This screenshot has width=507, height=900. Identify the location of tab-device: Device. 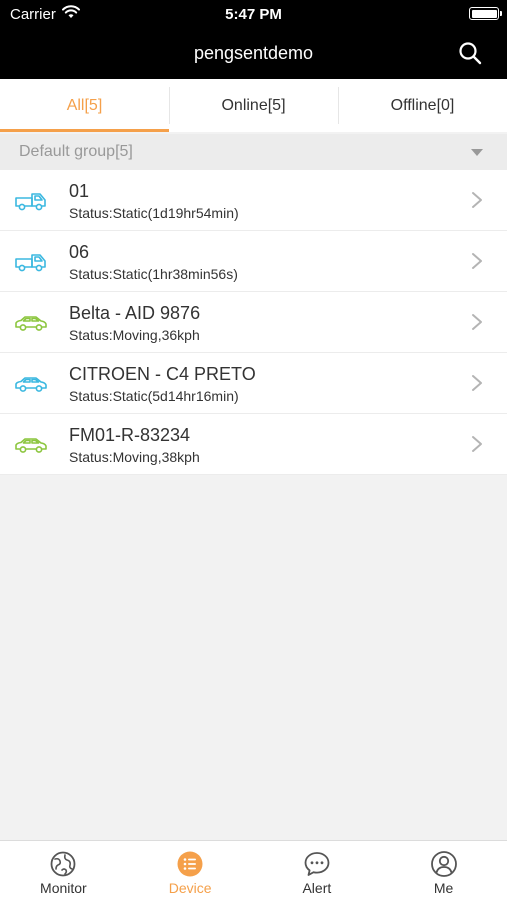
(190, 870).